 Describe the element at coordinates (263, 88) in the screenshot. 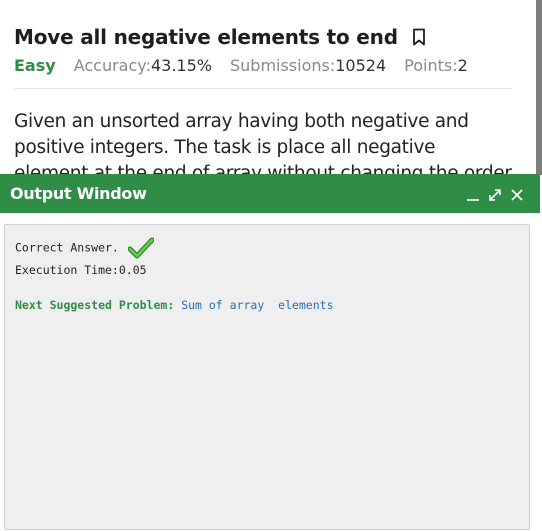

I see `divider` at that location.